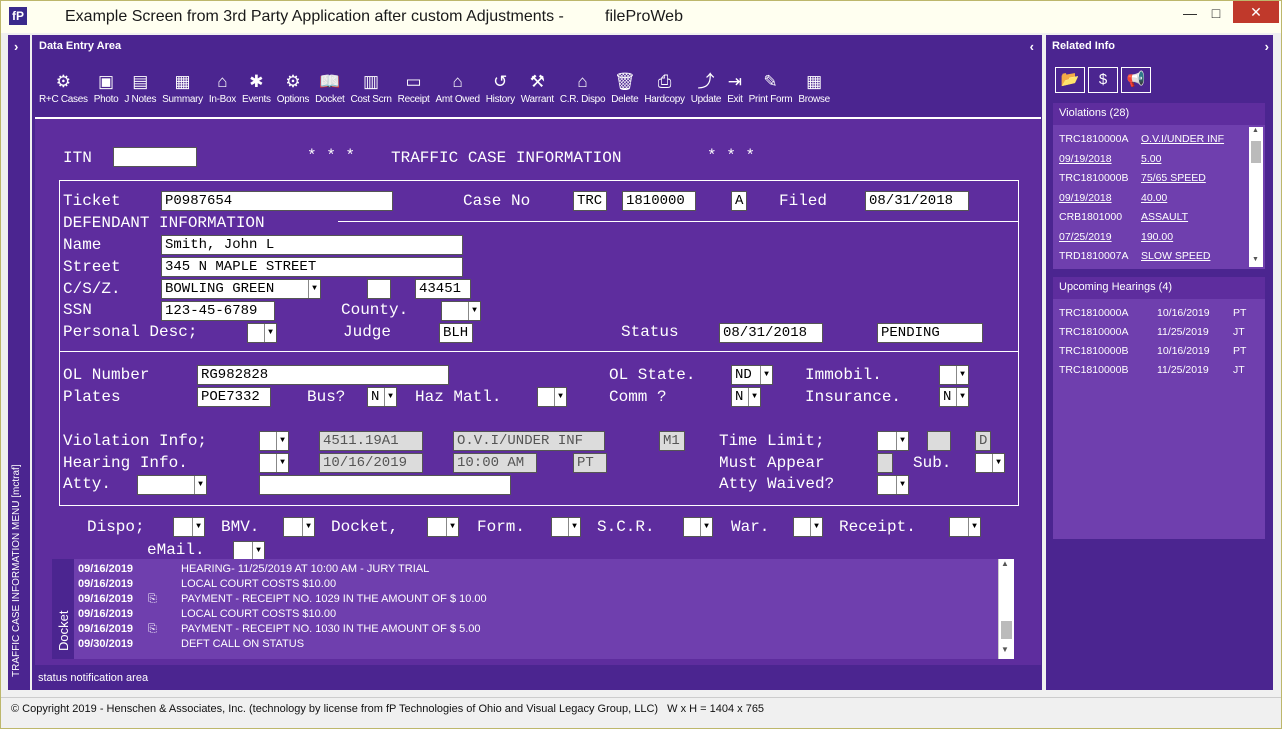 The height and width of the screenshot is (729, 1282). Describe the element at coordinates (706, 85) in the screenshot. I see `toolbar-update-button: ⤴ Update` at that location.